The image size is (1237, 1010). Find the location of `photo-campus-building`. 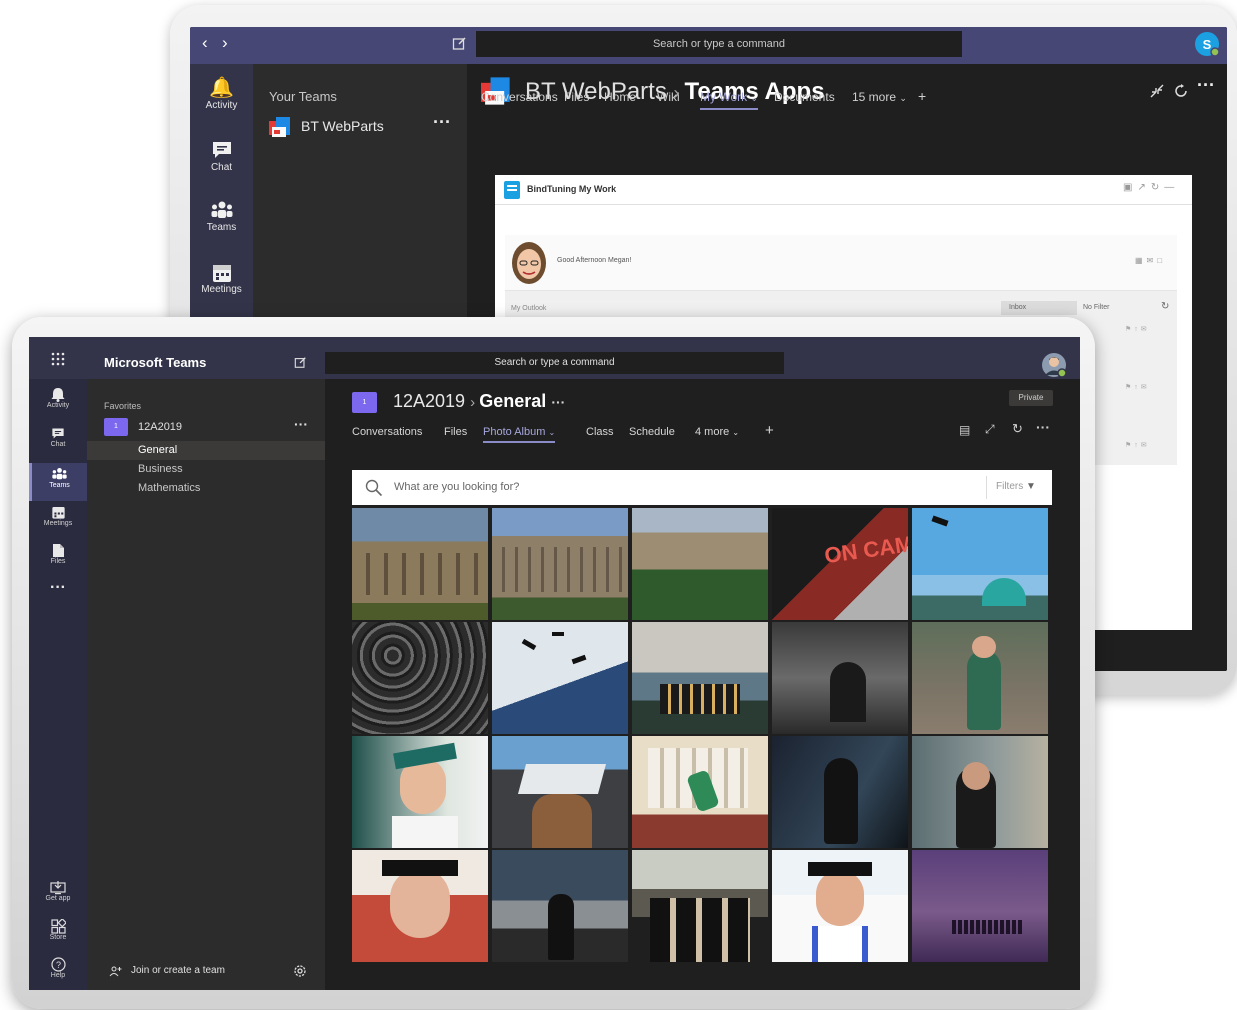

photo-campus-building is located at coordinates (420, 564).